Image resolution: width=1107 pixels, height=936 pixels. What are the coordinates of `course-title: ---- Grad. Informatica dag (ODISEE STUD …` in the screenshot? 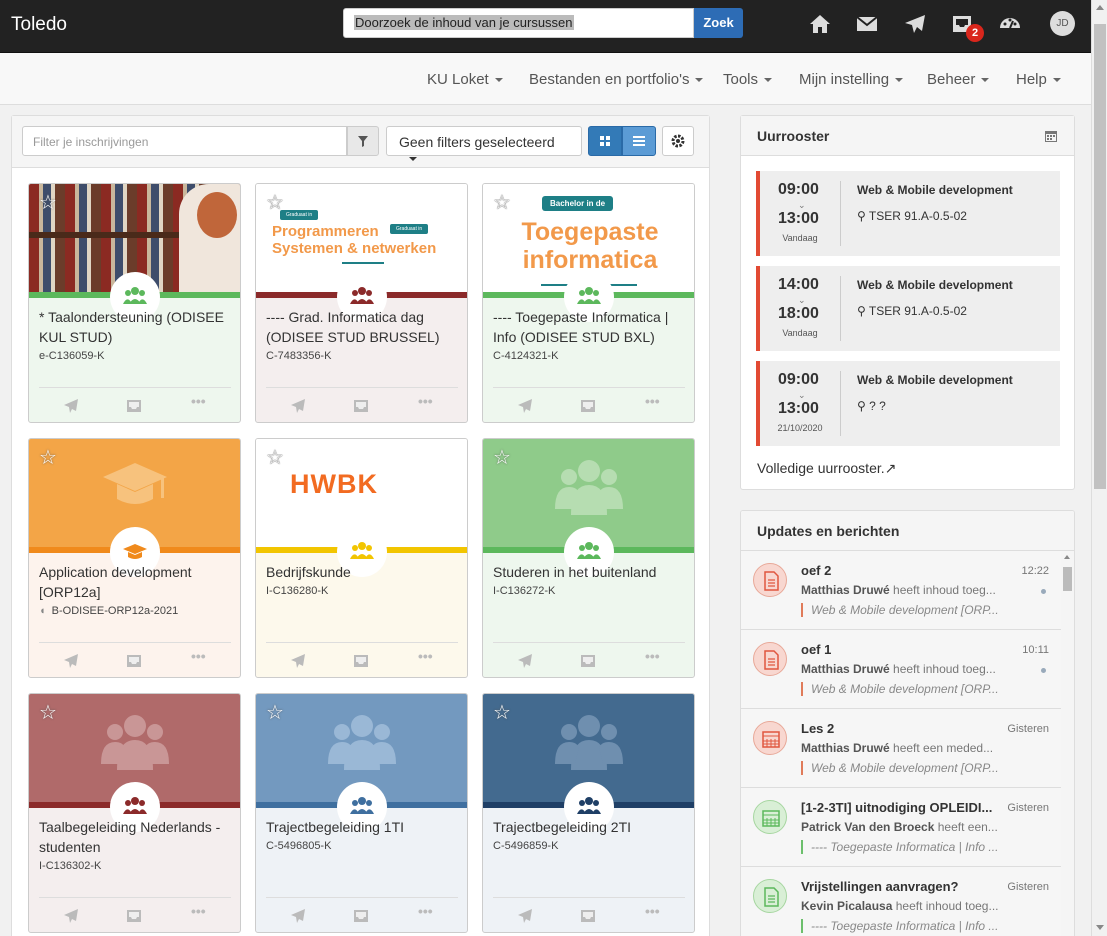 It's located at (364, 327).